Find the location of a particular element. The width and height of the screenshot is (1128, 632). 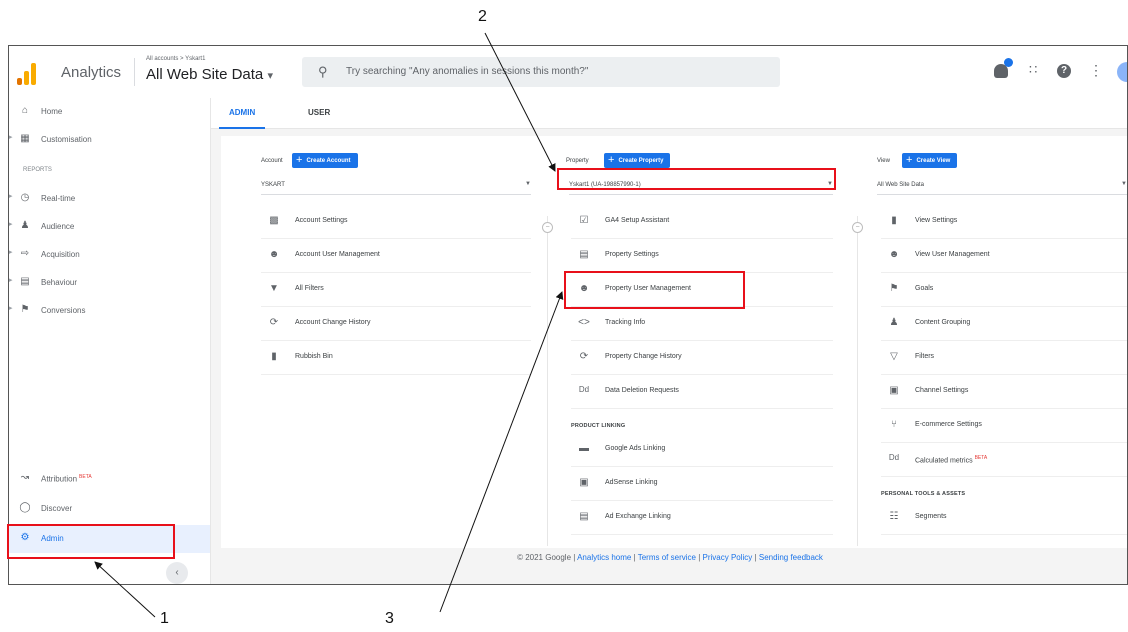

property-settings-item: ▤ Property Settings is located at coordinates (702, 255).